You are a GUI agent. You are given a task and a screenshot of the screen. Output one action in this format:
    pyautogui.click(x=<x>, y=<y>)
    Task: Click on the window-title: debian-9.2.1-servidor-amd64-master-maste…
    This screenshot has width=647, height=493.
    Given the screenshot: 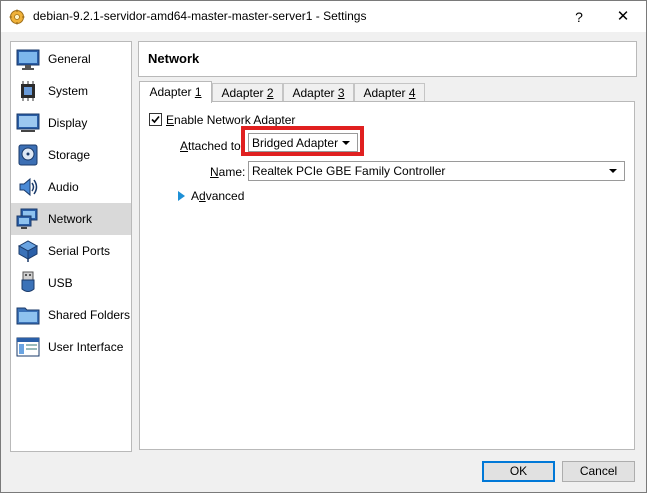 What is the action you would take?
    pyautogui.click(x=200, y=16)
    